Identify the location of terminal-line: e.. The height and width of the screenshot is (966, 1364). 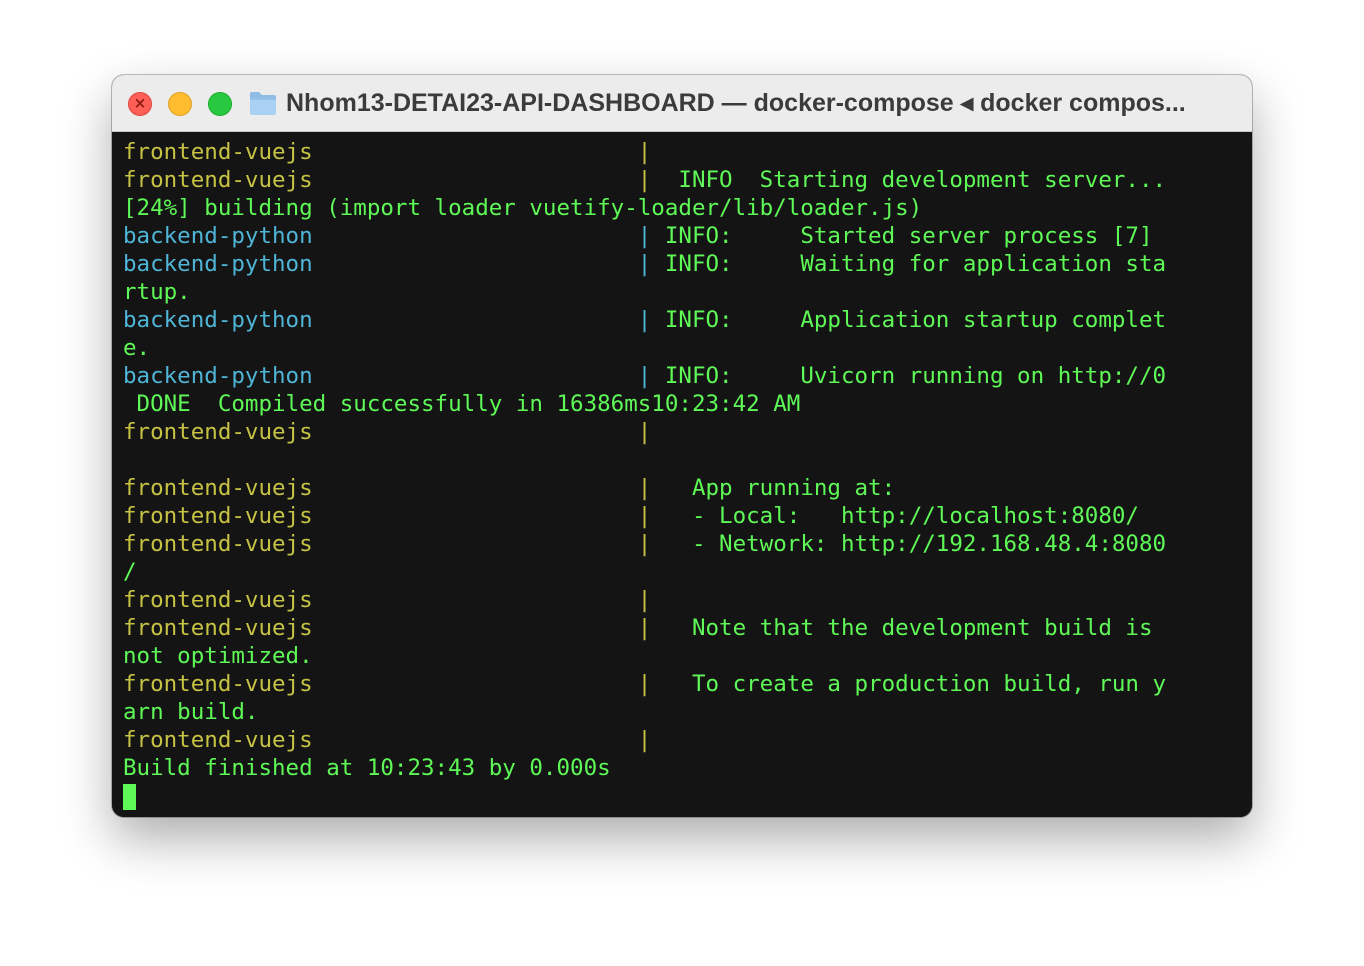
(687, 348).